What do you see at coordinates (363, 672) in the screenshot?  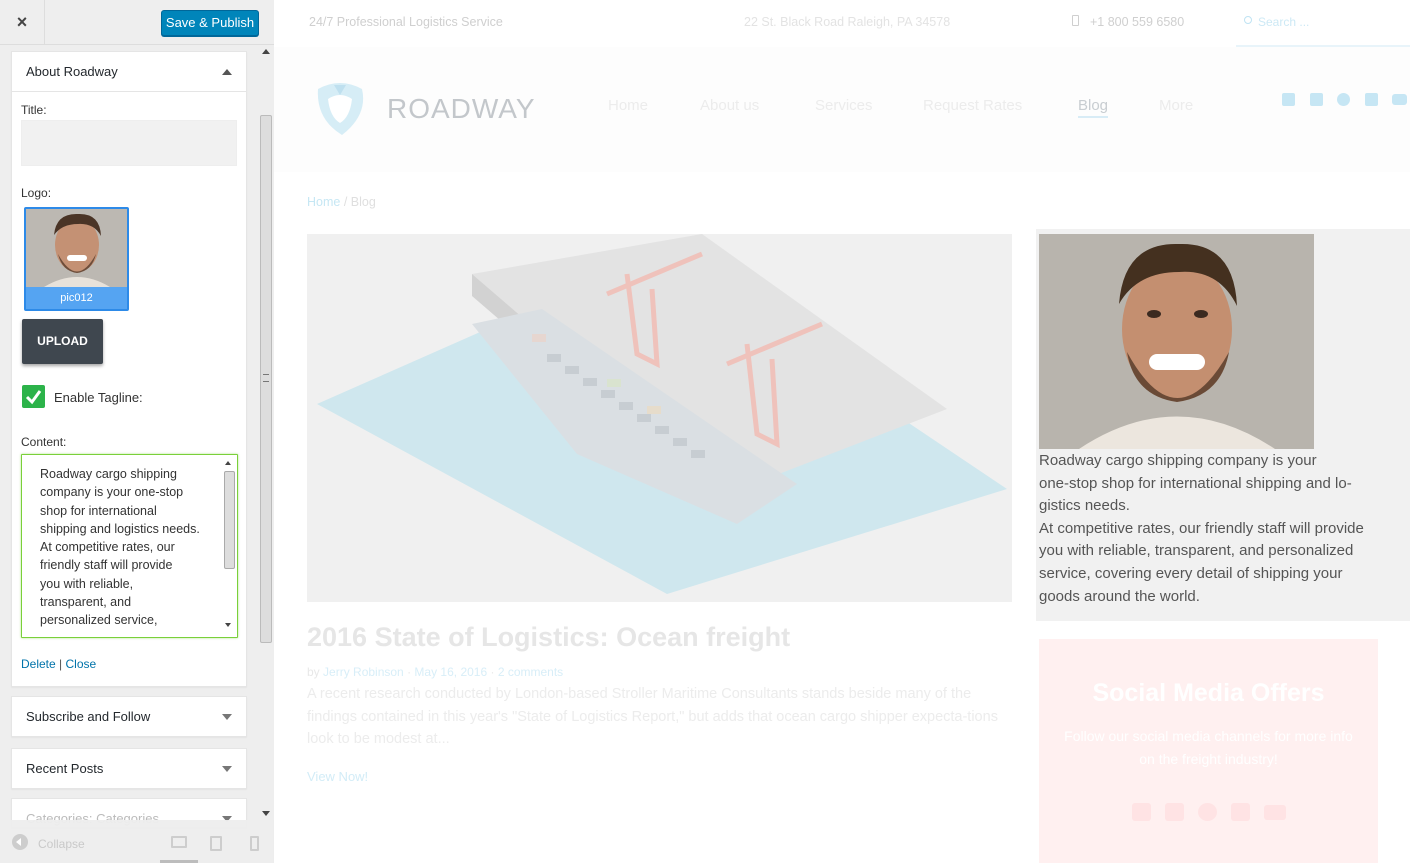 I see `post-author: Jerry Robinson` at bounding box center [363, 672].